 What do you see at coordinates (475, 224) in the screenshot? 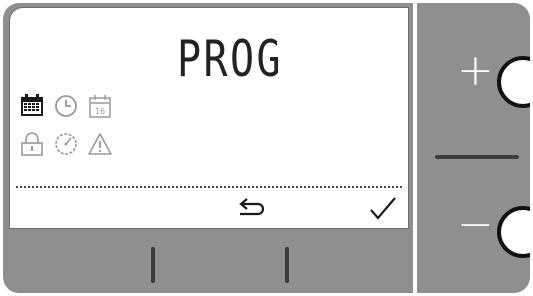
I see `minus-sign: −` at bounding box center [475, 224].